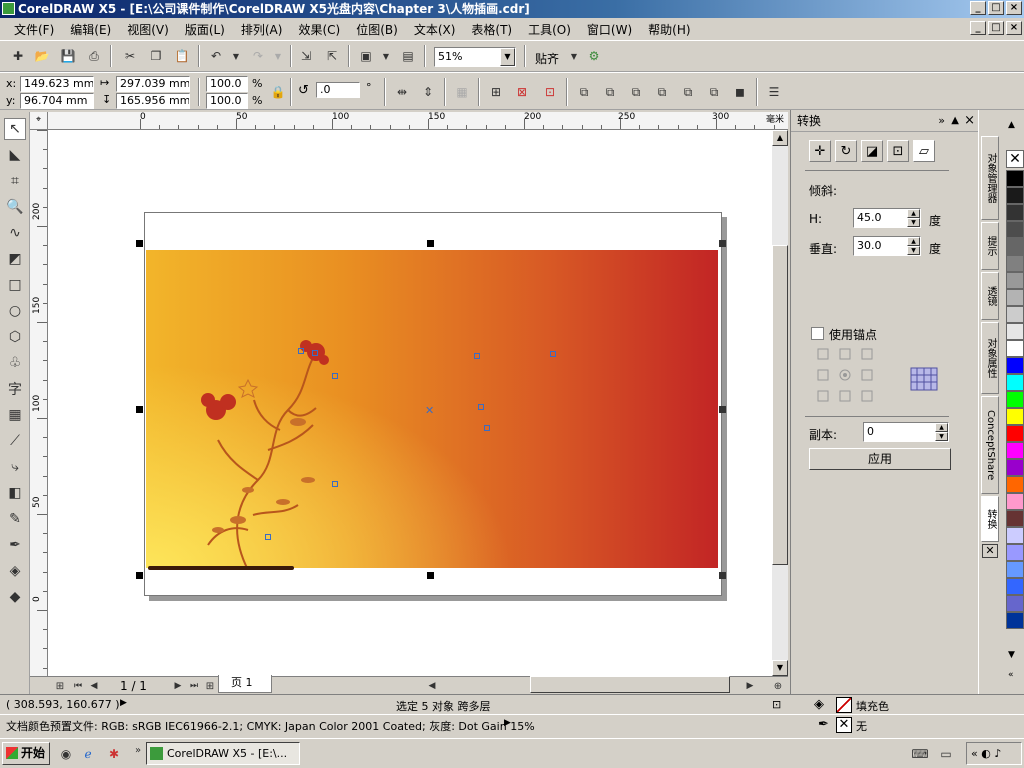  I want to click on doc-close-button: ×, so click(1014, 28).